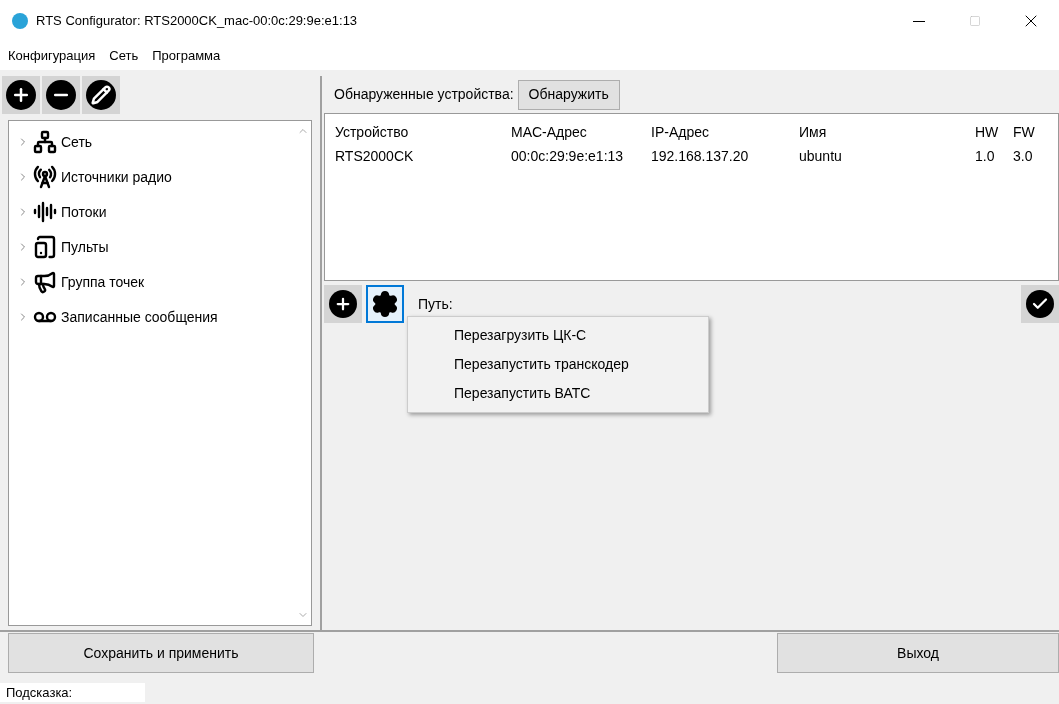 The width and height of the screenshot is (1059, 704). Describe the element at coordinates (1033, 132) in the screenshot. I see `column-header: FW` at that location.